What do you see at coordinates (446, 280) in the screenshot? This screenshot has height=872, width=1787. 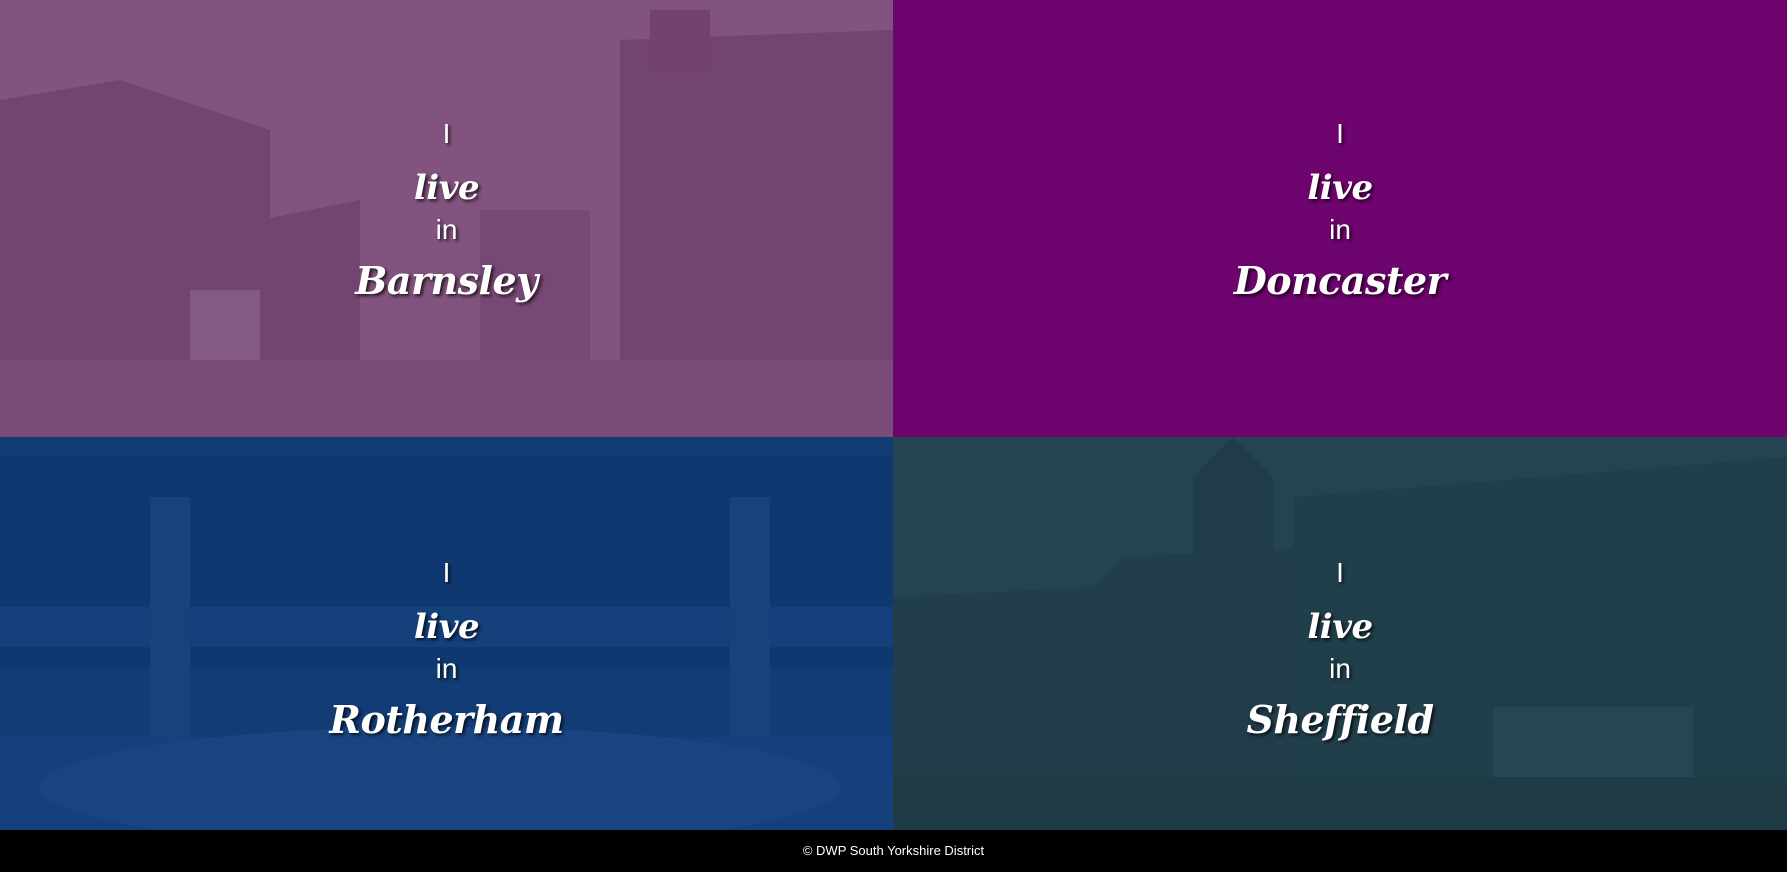 I see `city-name: Barnsley` at bounding box center [446, 280].